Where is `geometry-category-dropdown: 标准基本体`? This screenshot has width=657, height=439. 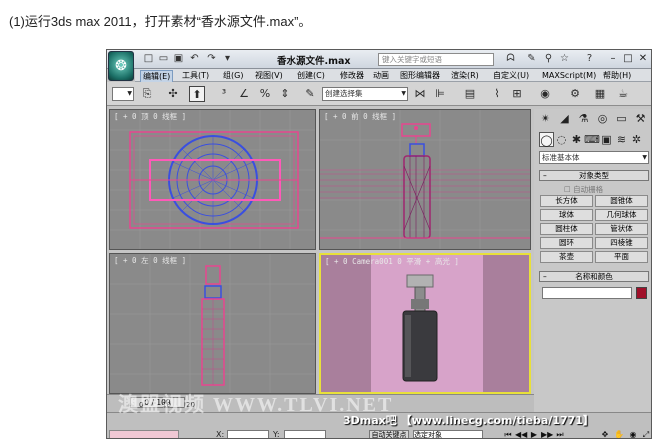
geometry-category-dropdown: 标准基本体 is located at coordinates (594, 157).